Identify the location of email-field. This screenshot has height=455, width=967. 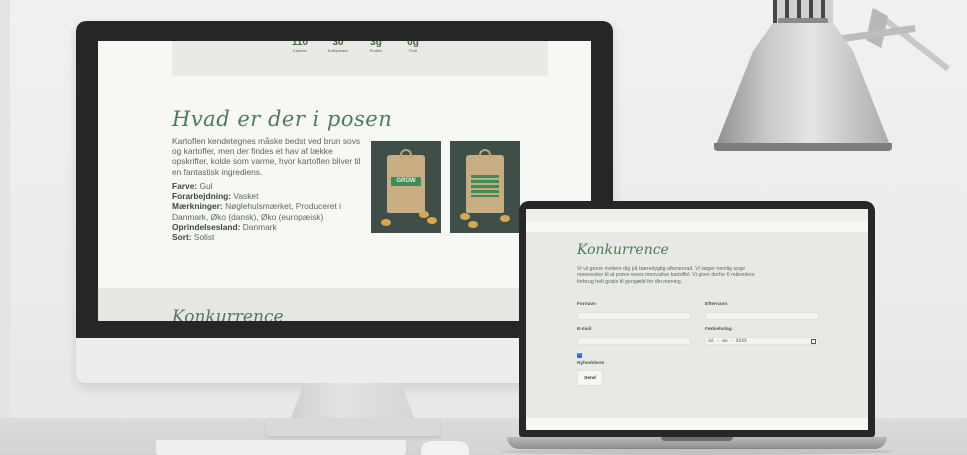
(634, 341).